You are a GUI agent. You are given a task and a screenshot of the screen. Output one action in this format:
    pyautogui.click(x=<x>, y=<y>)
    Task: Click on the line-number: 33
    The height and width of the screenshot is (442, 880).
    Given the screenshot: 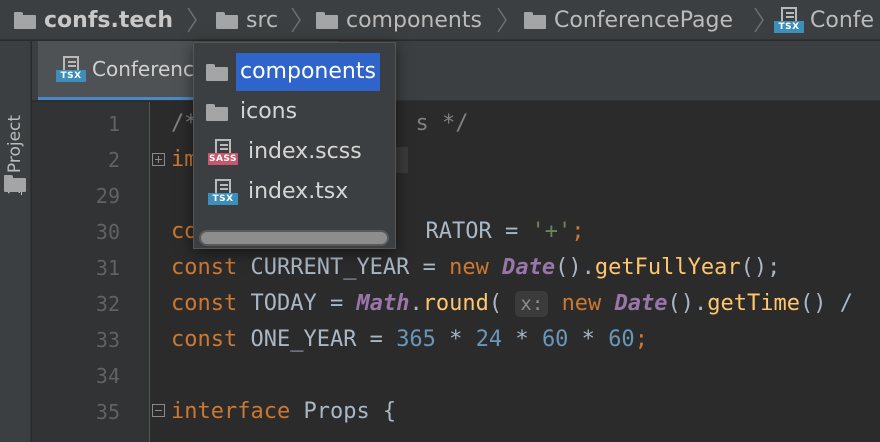 What is the action you would take?
    pyautogui.click(x=107, y=340)
    